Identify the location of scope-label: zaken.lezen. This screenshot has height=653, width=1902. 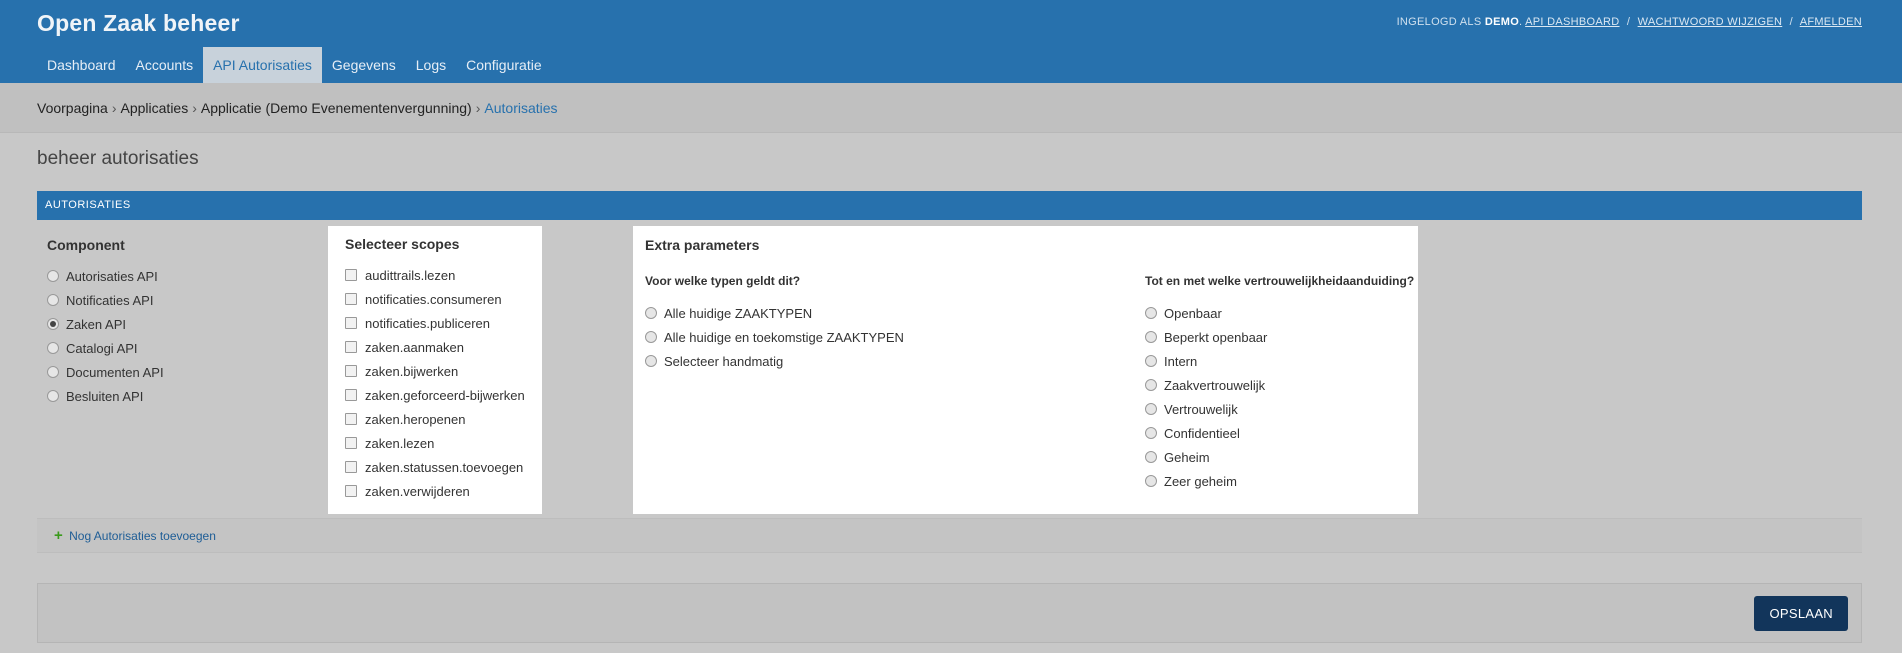
(400, 443).